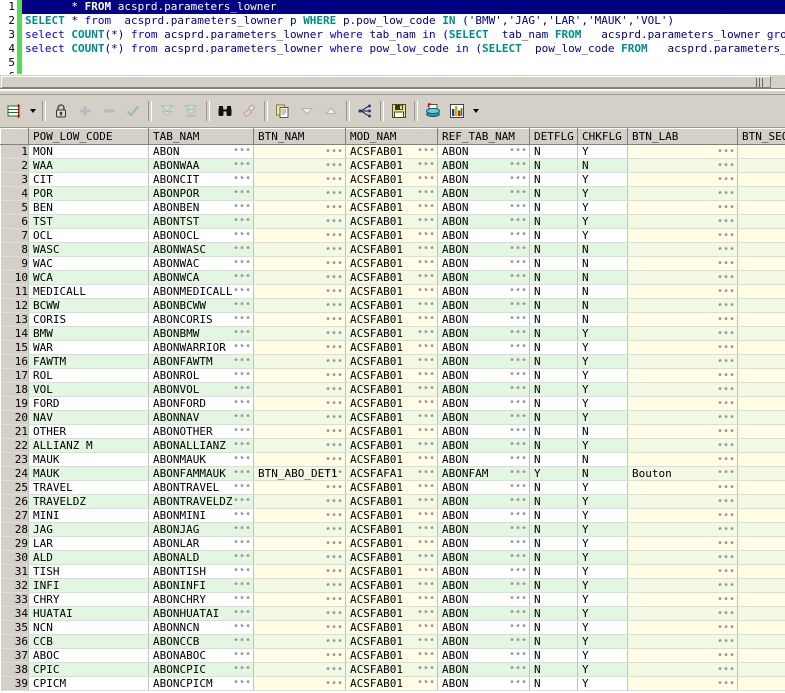 The image size is (785, 693). What do you see at coordinates (14, 459) in the screenshot?
I see `row-number: 23` at bounding box center [14, 459].